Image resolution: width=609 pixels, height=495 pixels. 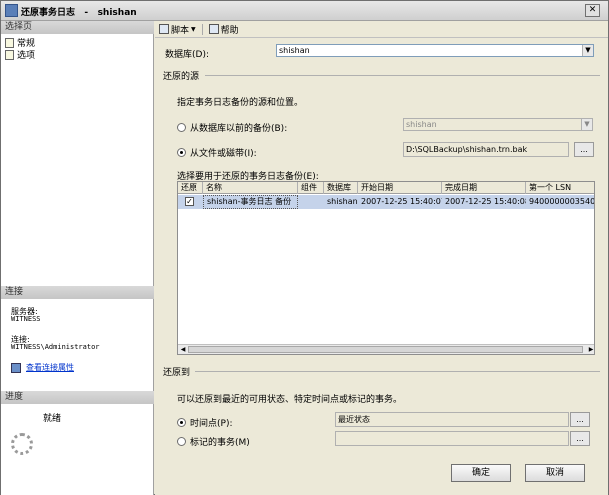 What do you see at coordinates (42, 367) in the screenshot?
I see `view-connection-properties: 查看连接属性` at bounding box center [42, 367].